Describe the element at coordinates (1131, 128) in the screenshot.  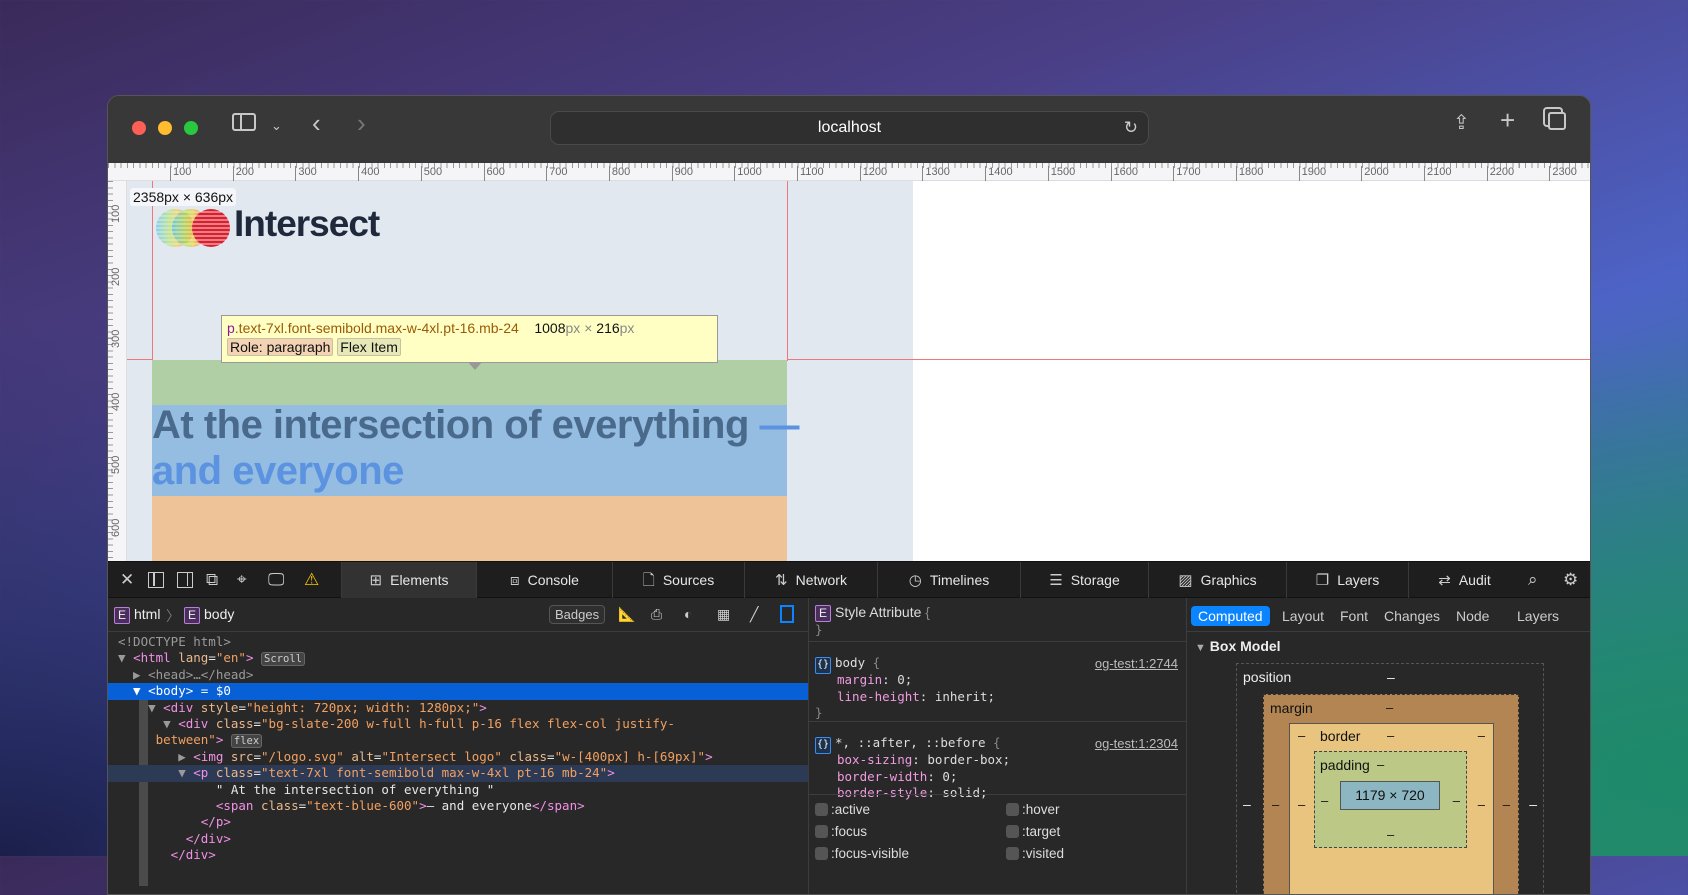
I see `reload-icon: ↻` at that location.